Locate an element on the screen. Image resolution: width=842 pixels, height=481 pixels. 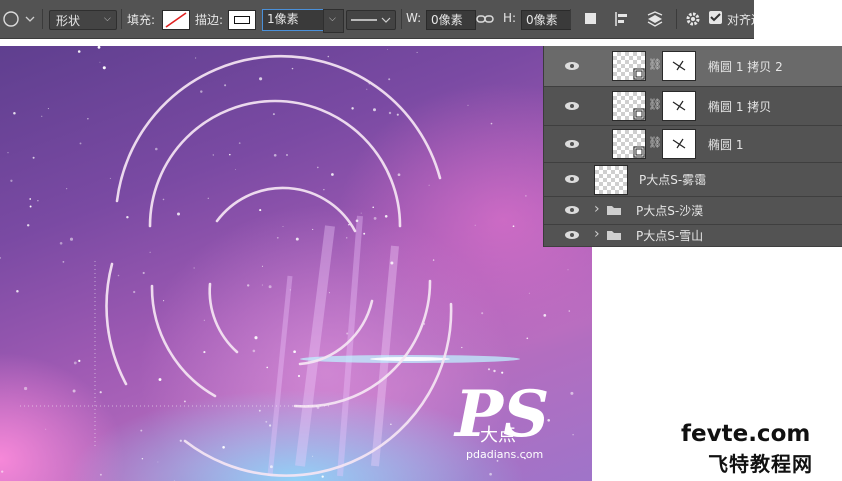
layer-mask-thumbnail is located at coordinates (679, 106).